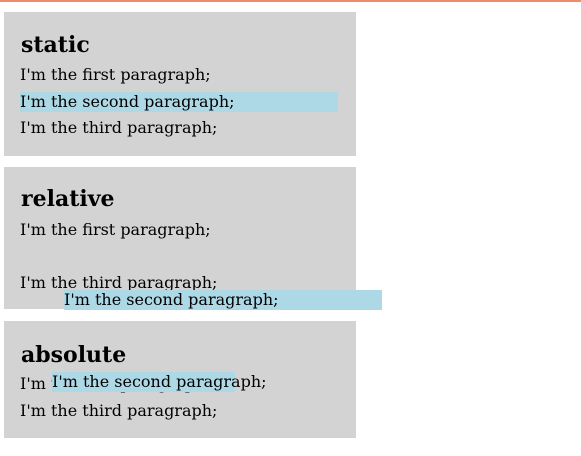 The height and width of the screenshot is (456, 581). What do you see at coordinates (290, 1) in the screenshot?
I see `top-border` at bounding box center [290, 1].